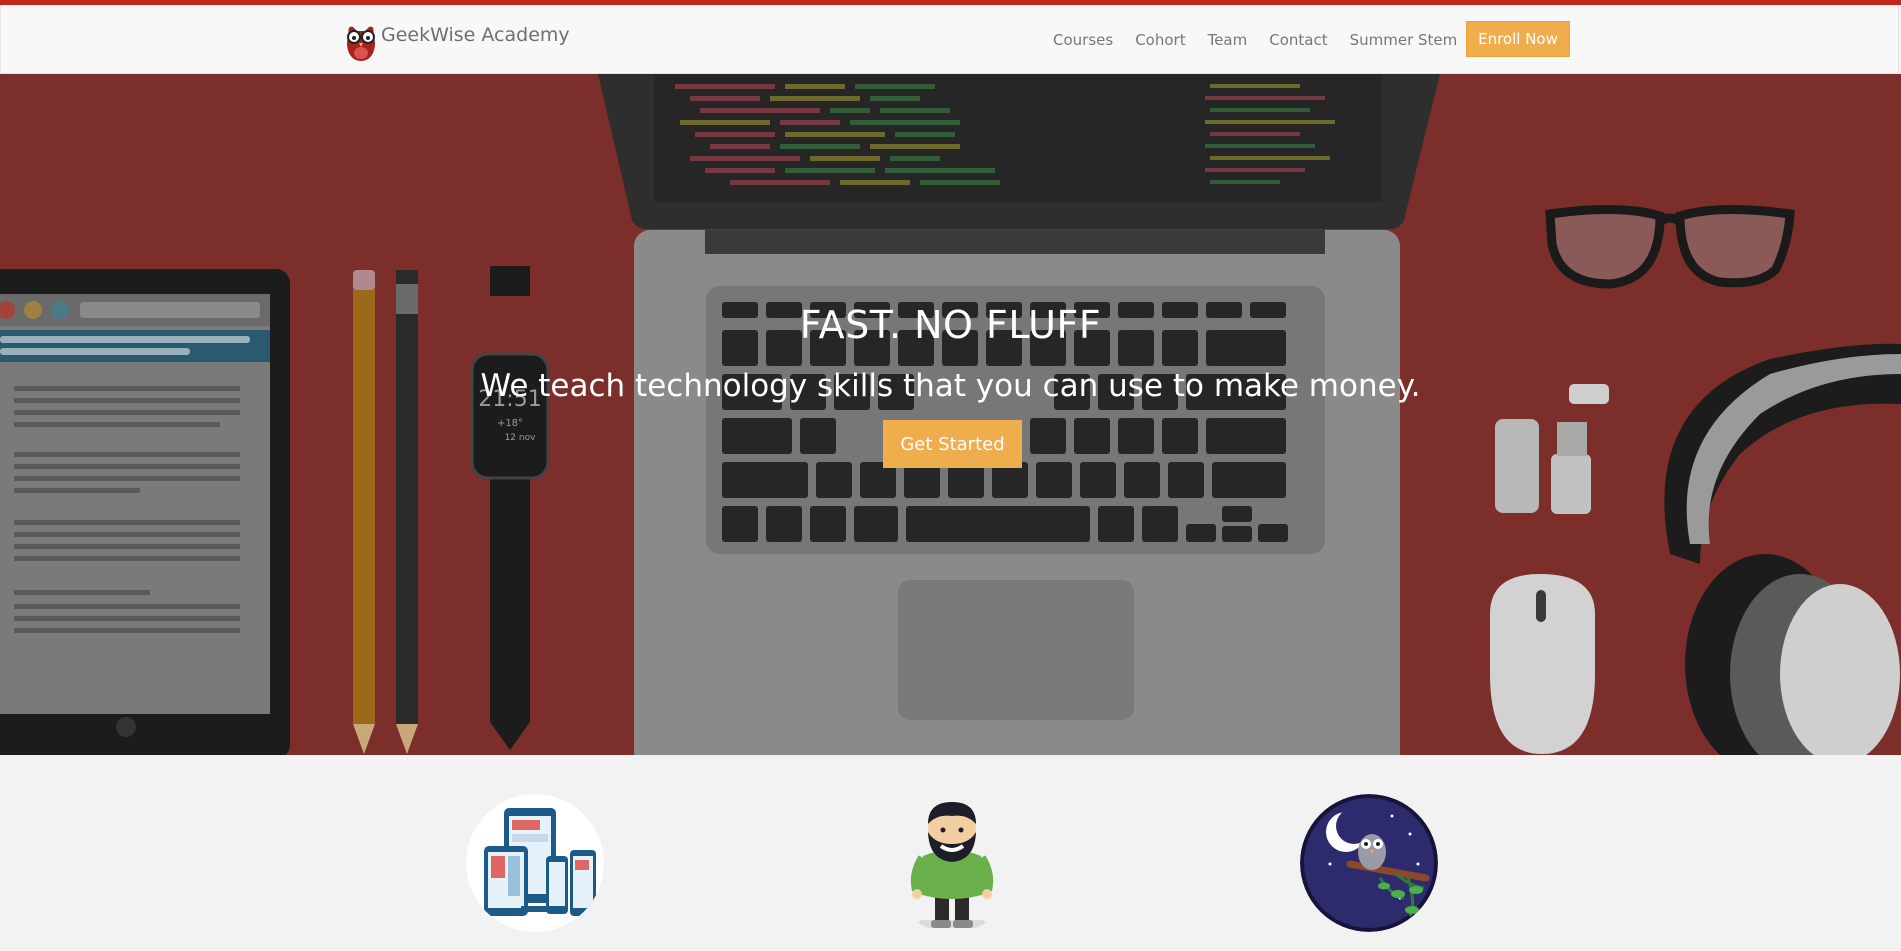 The image size is (1901, 951). Describe the element at coordinates (510, 423) in the screenshot. I see `watch-temp: +18°` at that location.